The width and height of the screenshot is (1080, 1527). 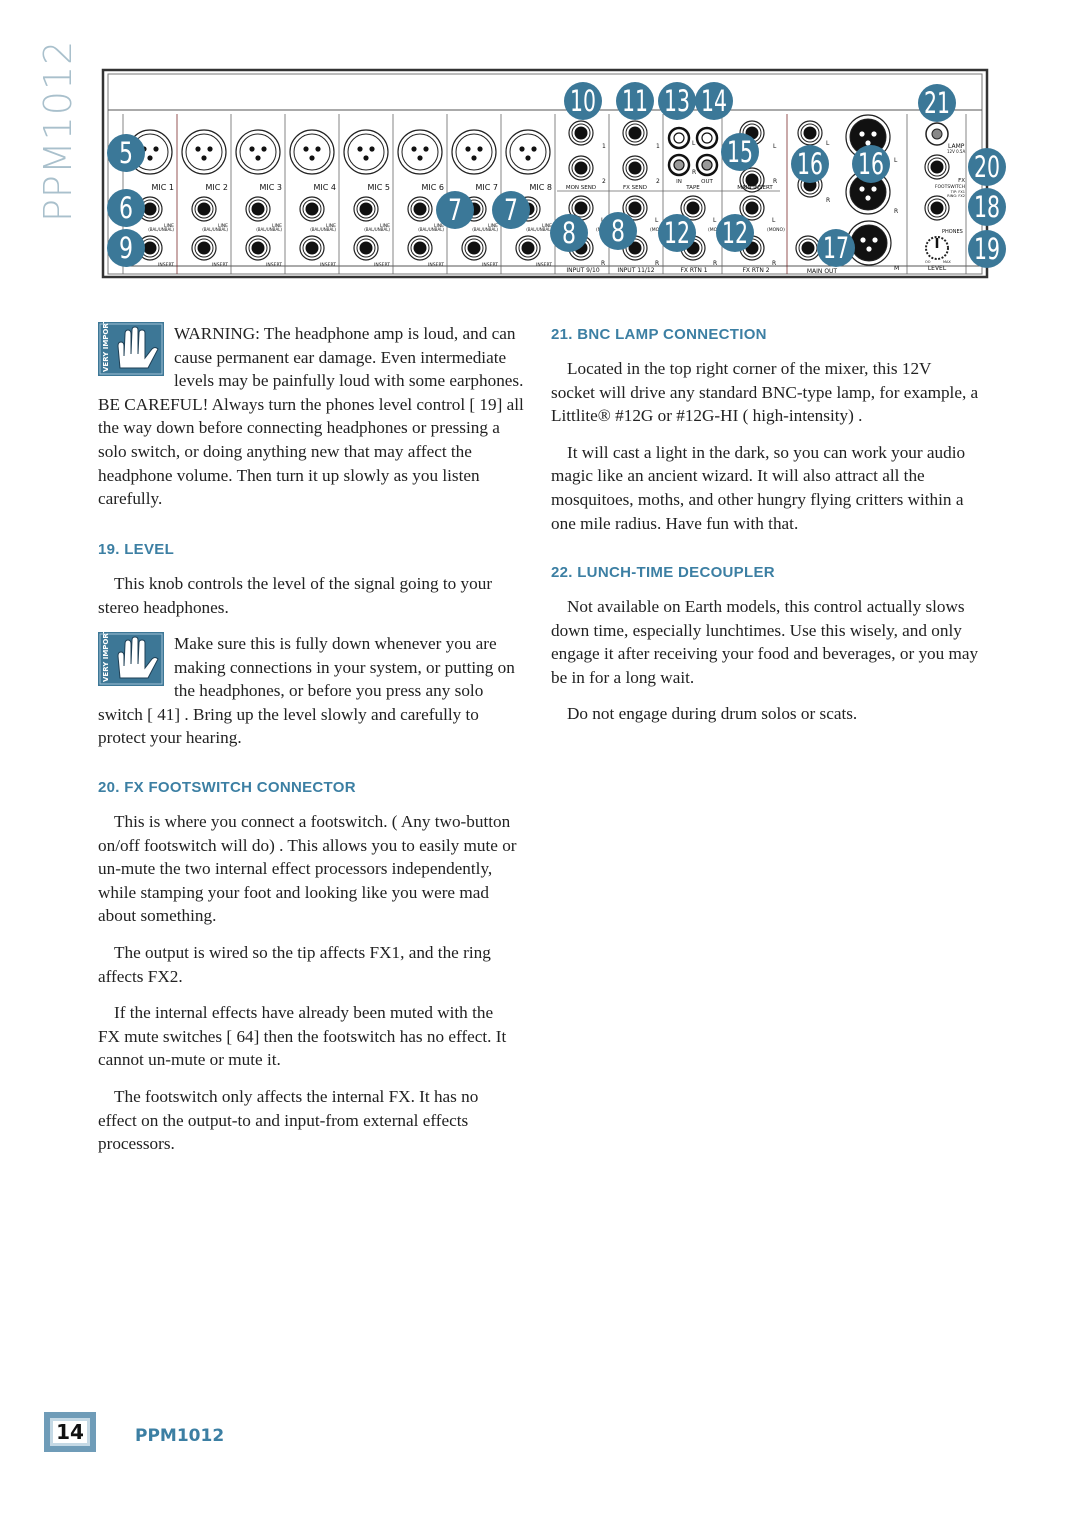 I want to click on footer-title: PPM1012, so click(x=180, y=1436).